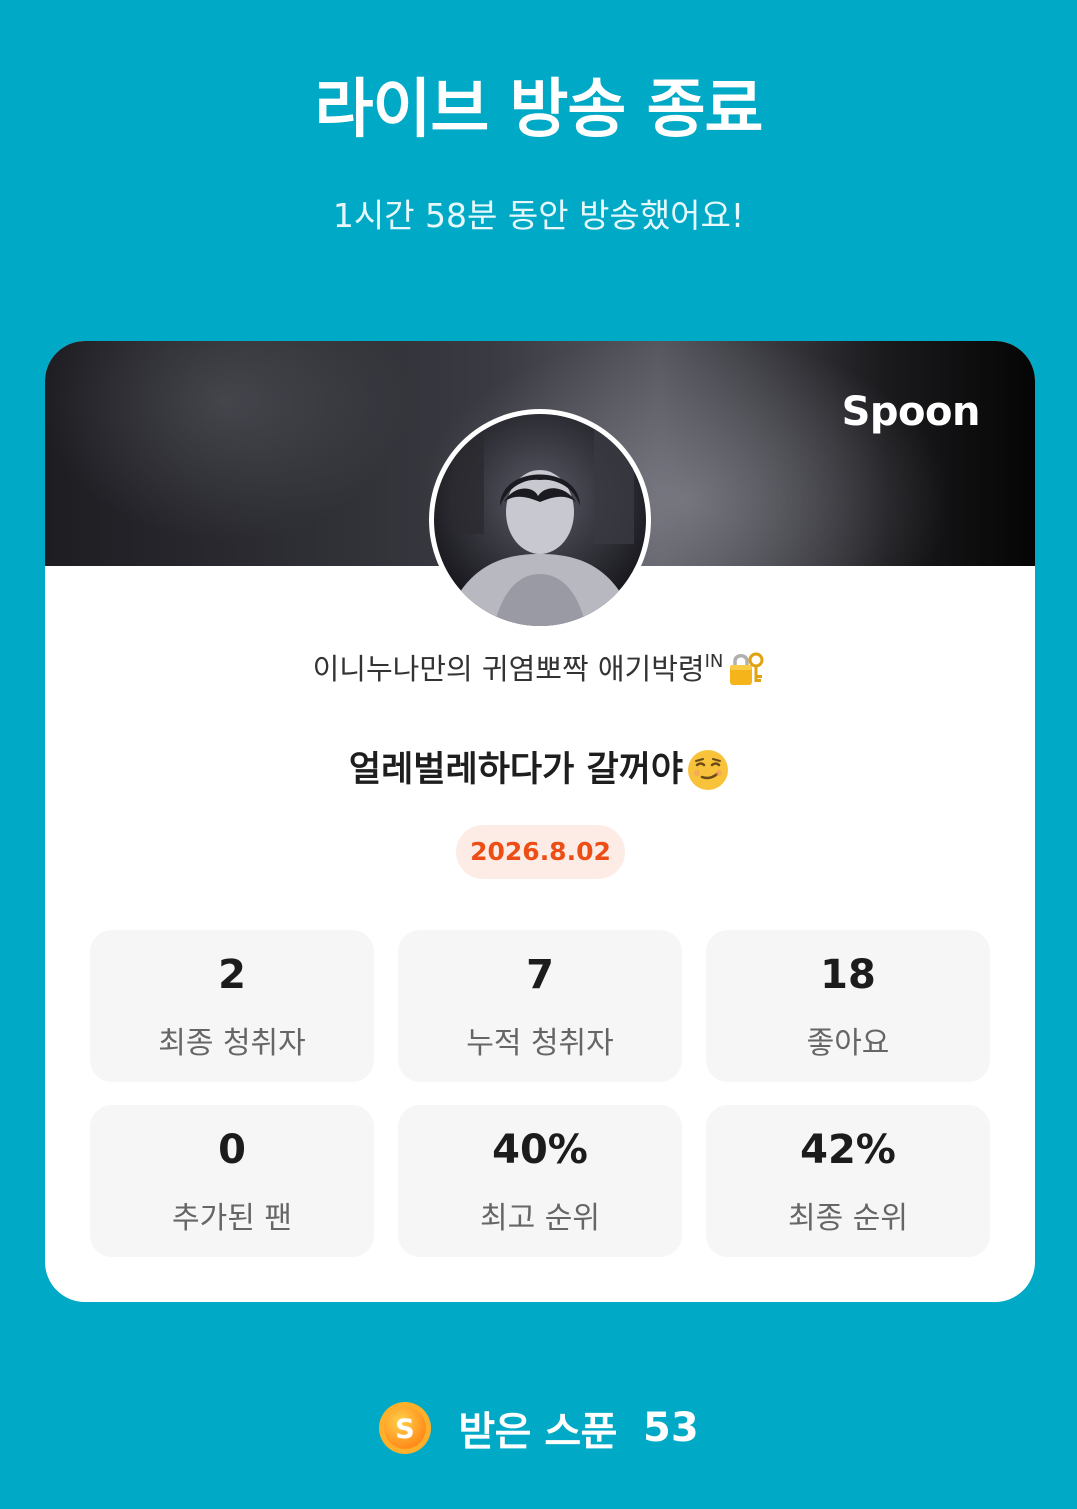  What do you see at coordinates (670, 1428) in the screenshot?
I see `received-spoons-count: 53` at bounding box center [670, 1428].